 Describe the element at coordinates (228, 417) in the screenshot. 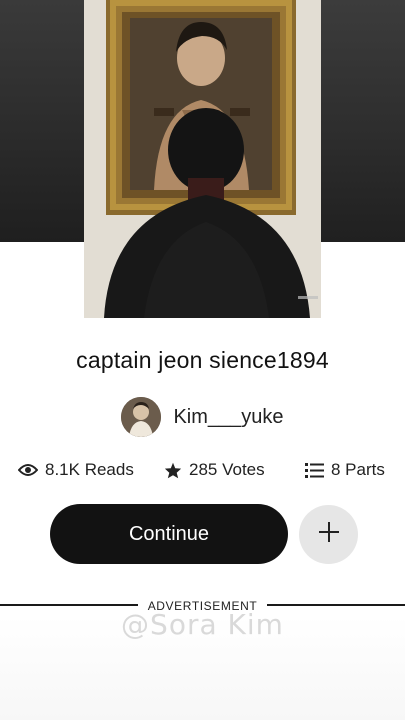

I see `author-name: Kim___yuke` at that location.